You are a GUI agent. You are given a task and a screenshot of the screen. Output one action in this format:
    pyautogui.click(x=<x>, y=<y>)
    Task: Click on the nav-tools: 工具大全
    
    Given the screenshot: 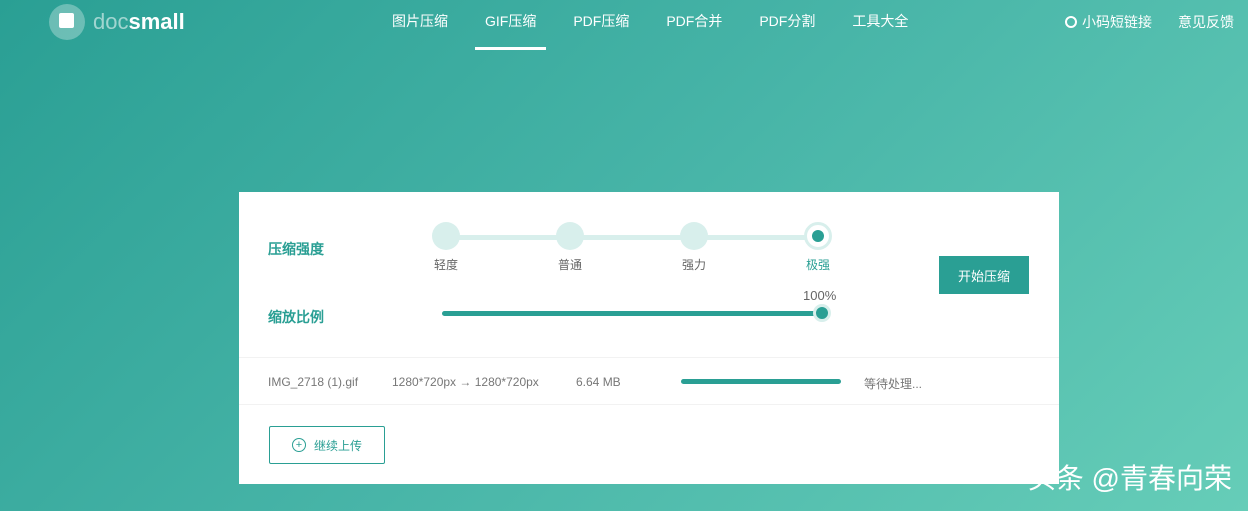 What is the action you would take?
    pyautogui.click(x=888, y=21)
    